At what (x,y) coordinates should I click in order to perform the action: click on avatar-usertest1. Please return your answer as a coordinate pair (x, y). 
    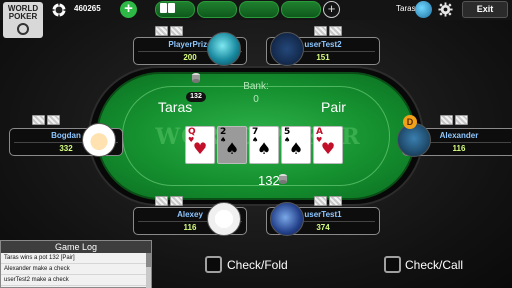
    Looking at the image, I should click on (287, 219).